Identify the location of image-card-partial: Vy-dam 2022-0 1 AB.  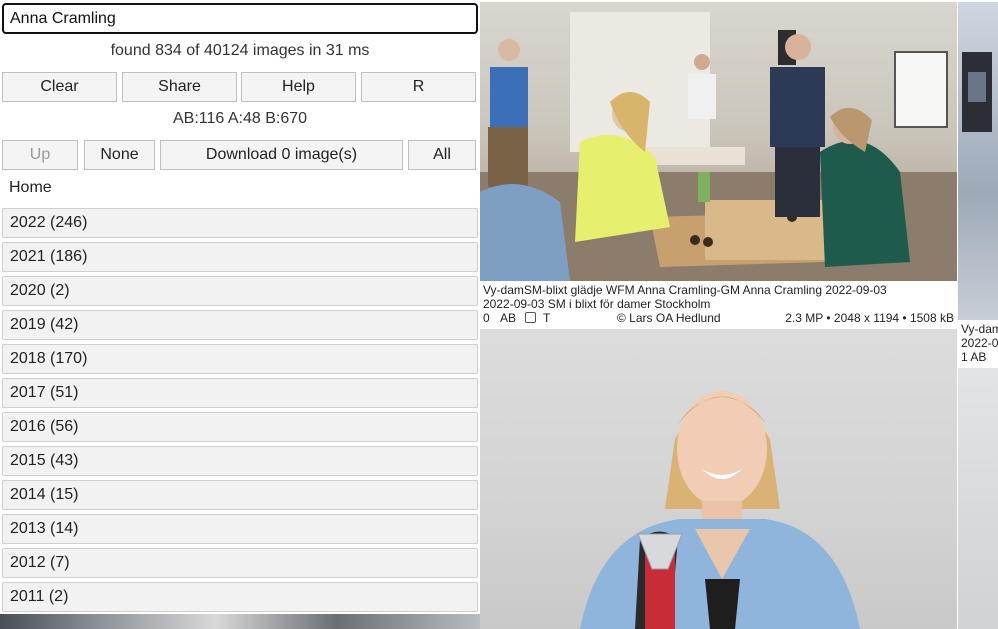
(978, 314).